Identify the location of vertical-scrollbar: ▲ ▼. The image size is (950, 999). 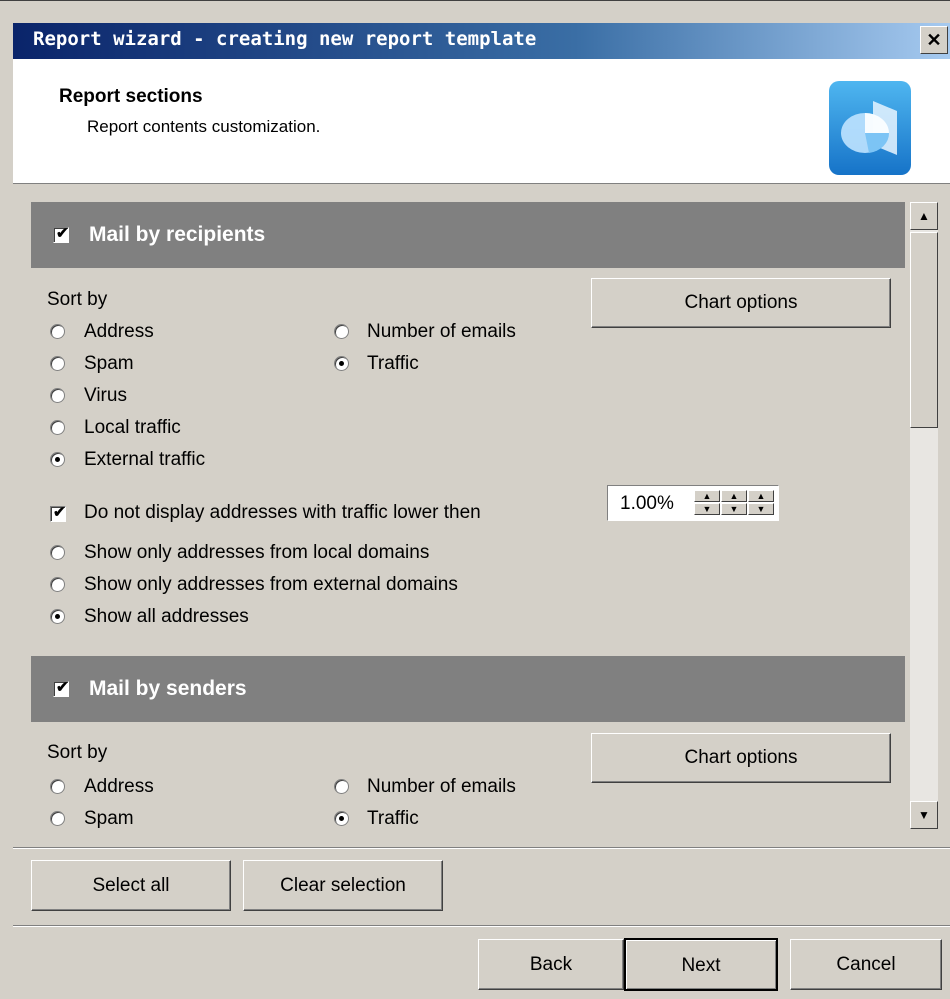
(924, 515).